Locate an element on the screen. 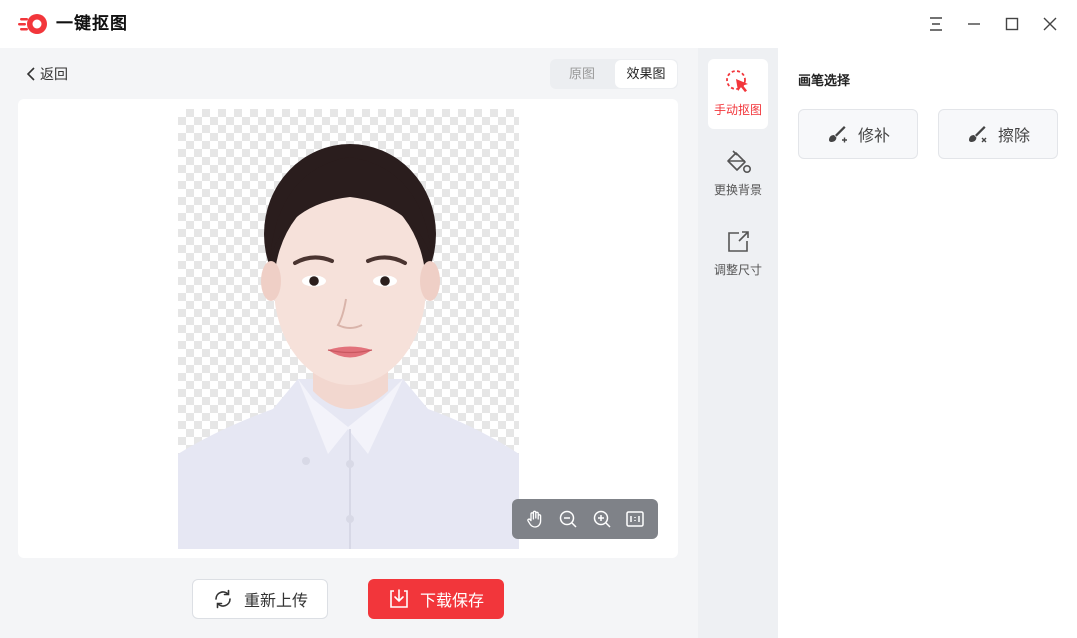 This screenshot has width=1077, height=638. resize-icon is located at coordinates (738, 241).